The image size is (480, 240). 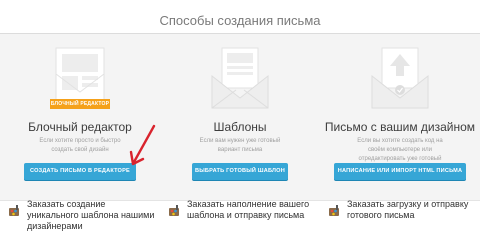 I want to click on create-in-editor-button: СОЗДАТЬ ПИСЬМО В РЕДАКТОРЕ, so click(x=80, y=171).